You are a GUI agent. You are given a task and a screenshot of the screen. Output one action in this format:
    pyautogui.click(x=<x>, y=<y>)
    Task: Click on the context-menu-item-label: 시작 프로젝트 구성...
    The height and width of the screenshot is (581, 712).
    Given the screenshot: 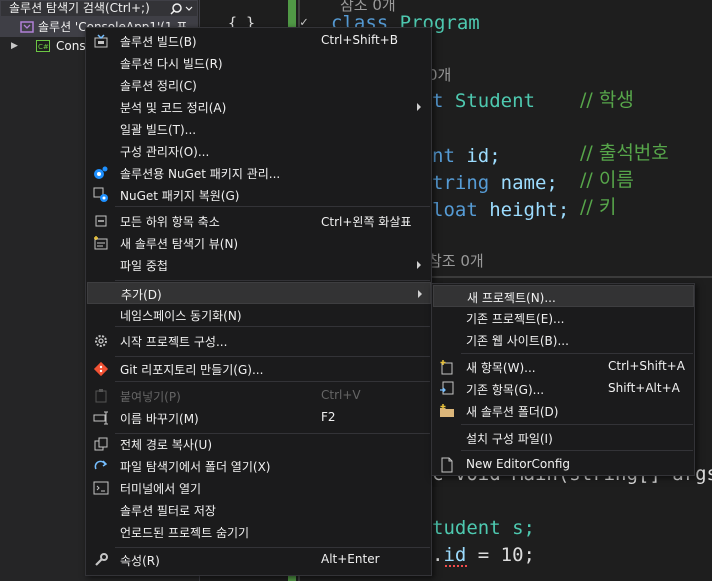 What is the action you would take?
    pyautogui.click(x=174, y=342)
    